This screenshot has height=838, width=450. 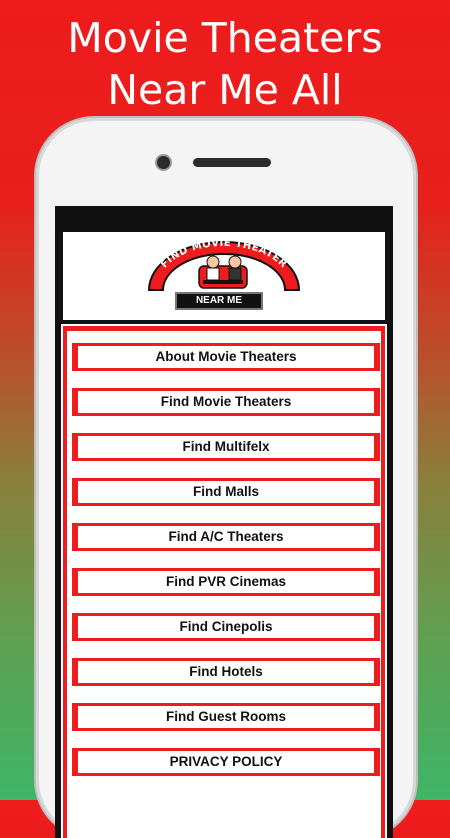 What do you see at coordinates (224, 276) in the screenshot?
I see `app-logo: FIND MOVIE THEATER NEAR ME` at bounding box center [224, 276].